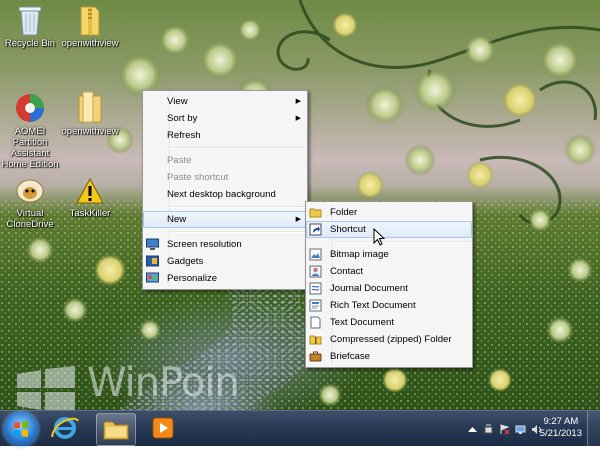 This screenshot has height=449, width=600. I want to click on winpoin-watermark: WinPoin, so click(127, 385).